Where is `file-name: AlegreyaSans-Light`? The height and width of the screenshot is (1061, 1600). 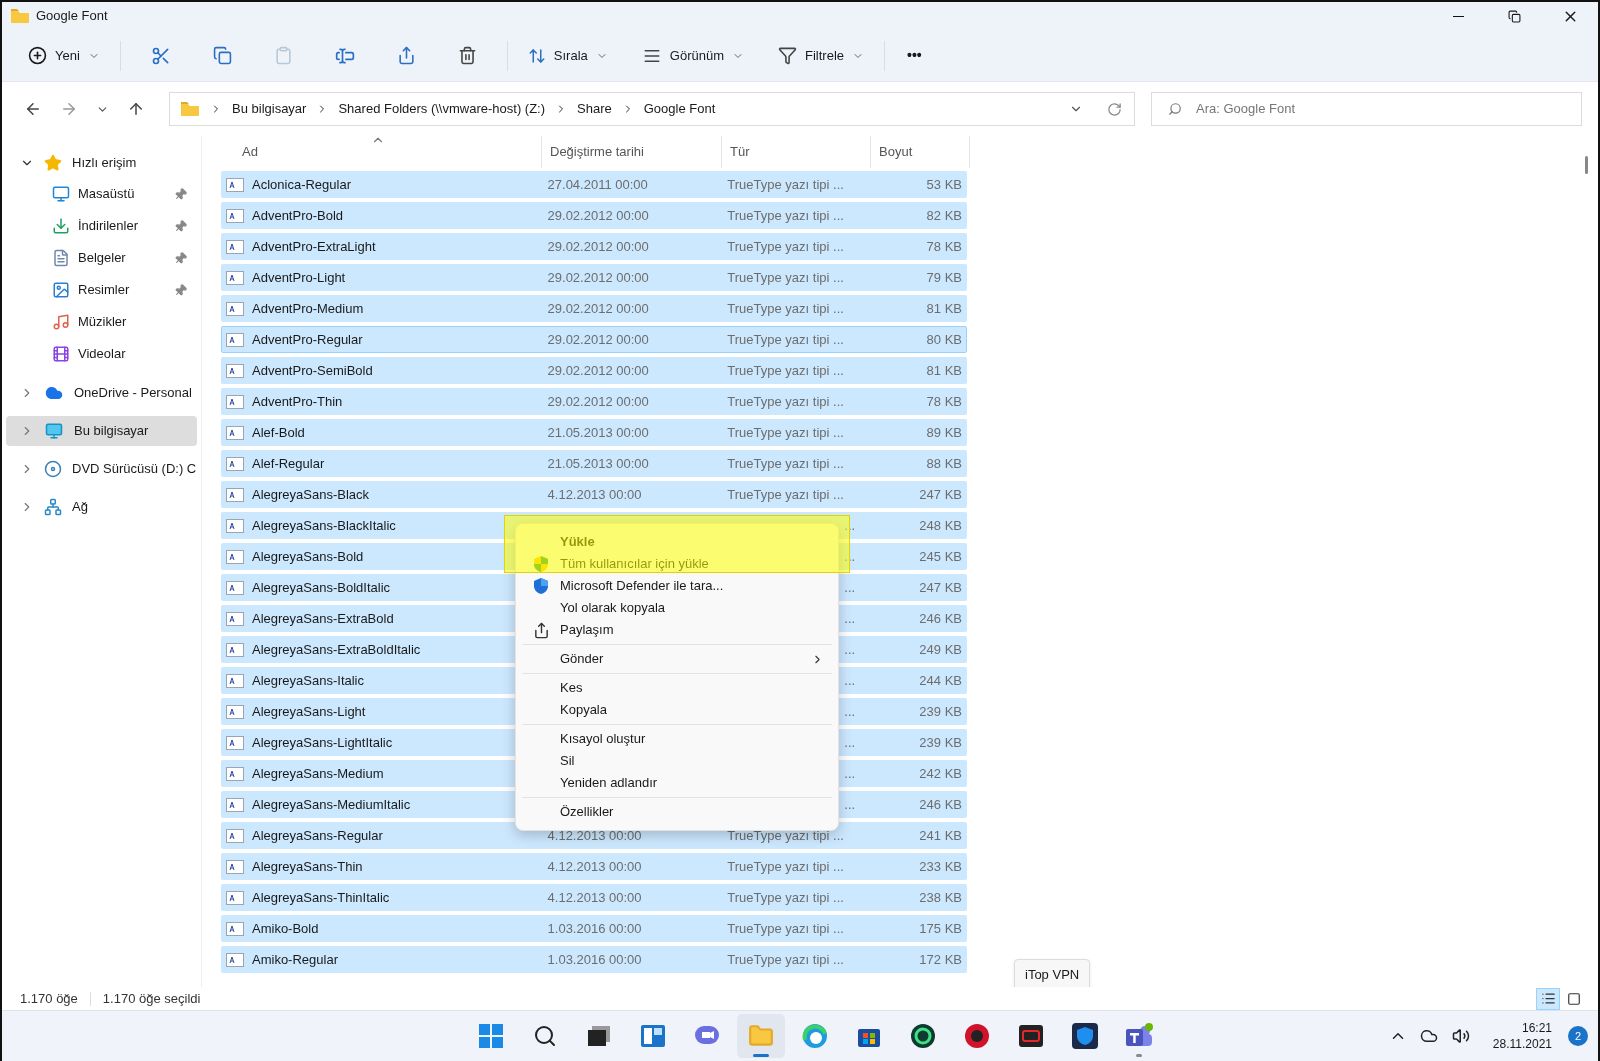
file-name: AlegreyaSans-Light is located at coordinates (309, 711).